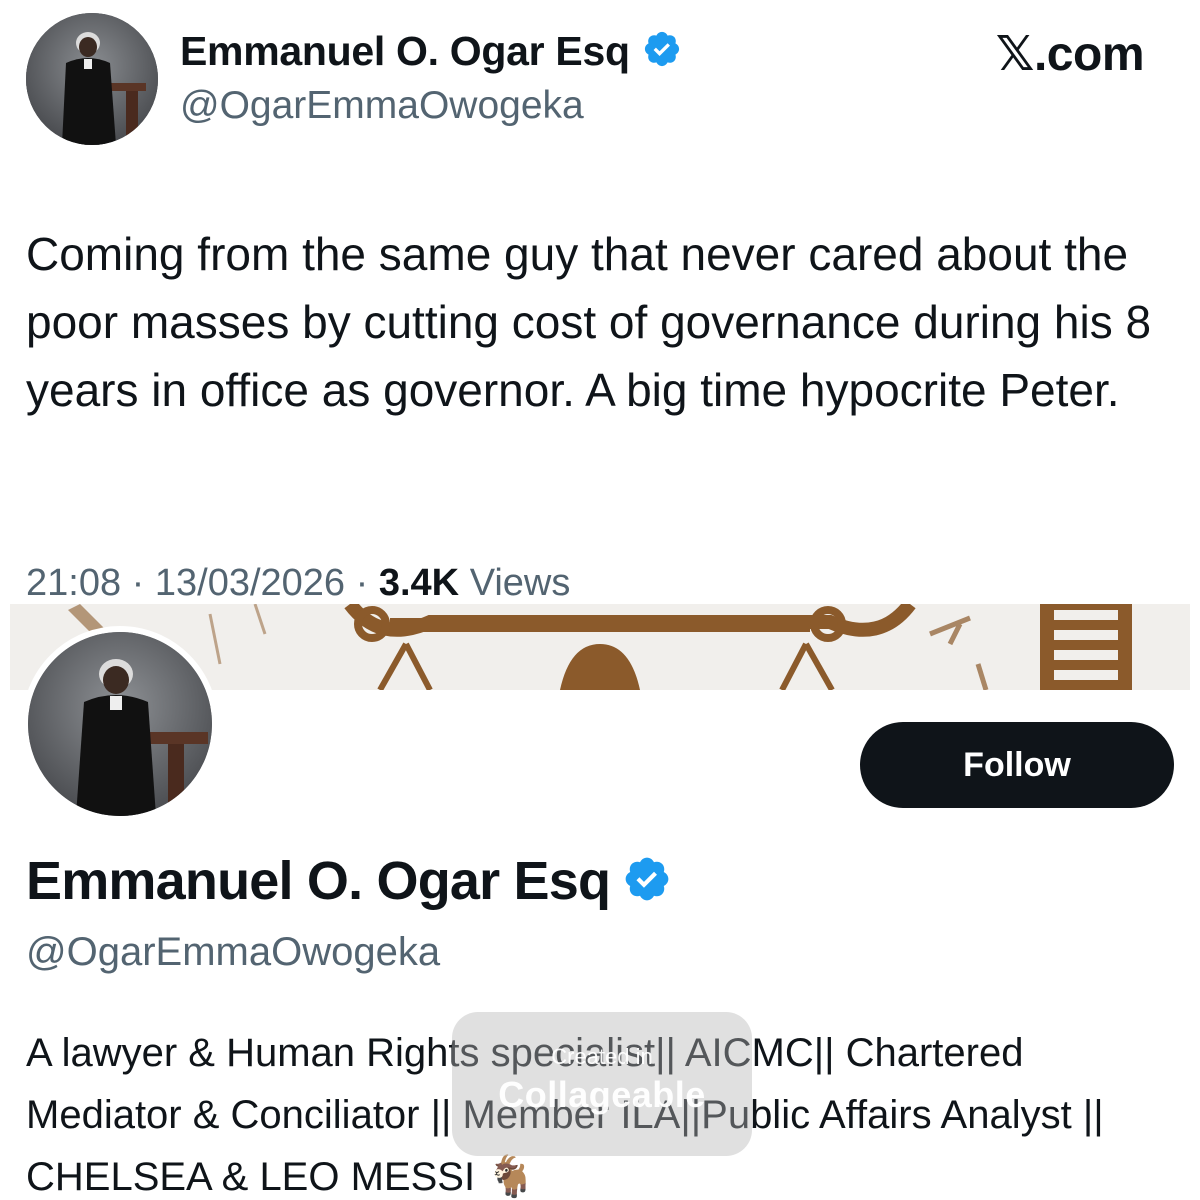 The height and width of the screenshot is (1200, 1200). Describe the element at coordinates (250, 583) in the screenshot. I see `tweet-date: 13/03/2026` at that location.